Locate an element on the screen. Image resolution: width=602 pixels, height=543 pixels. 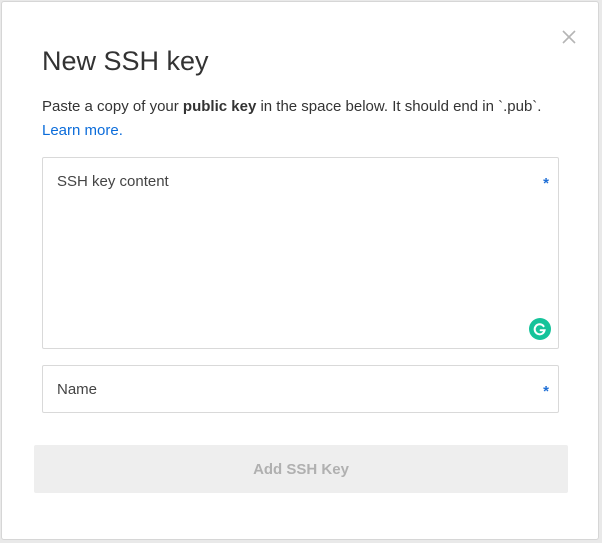
grammarly-icon is located at coordinates (540, 329).